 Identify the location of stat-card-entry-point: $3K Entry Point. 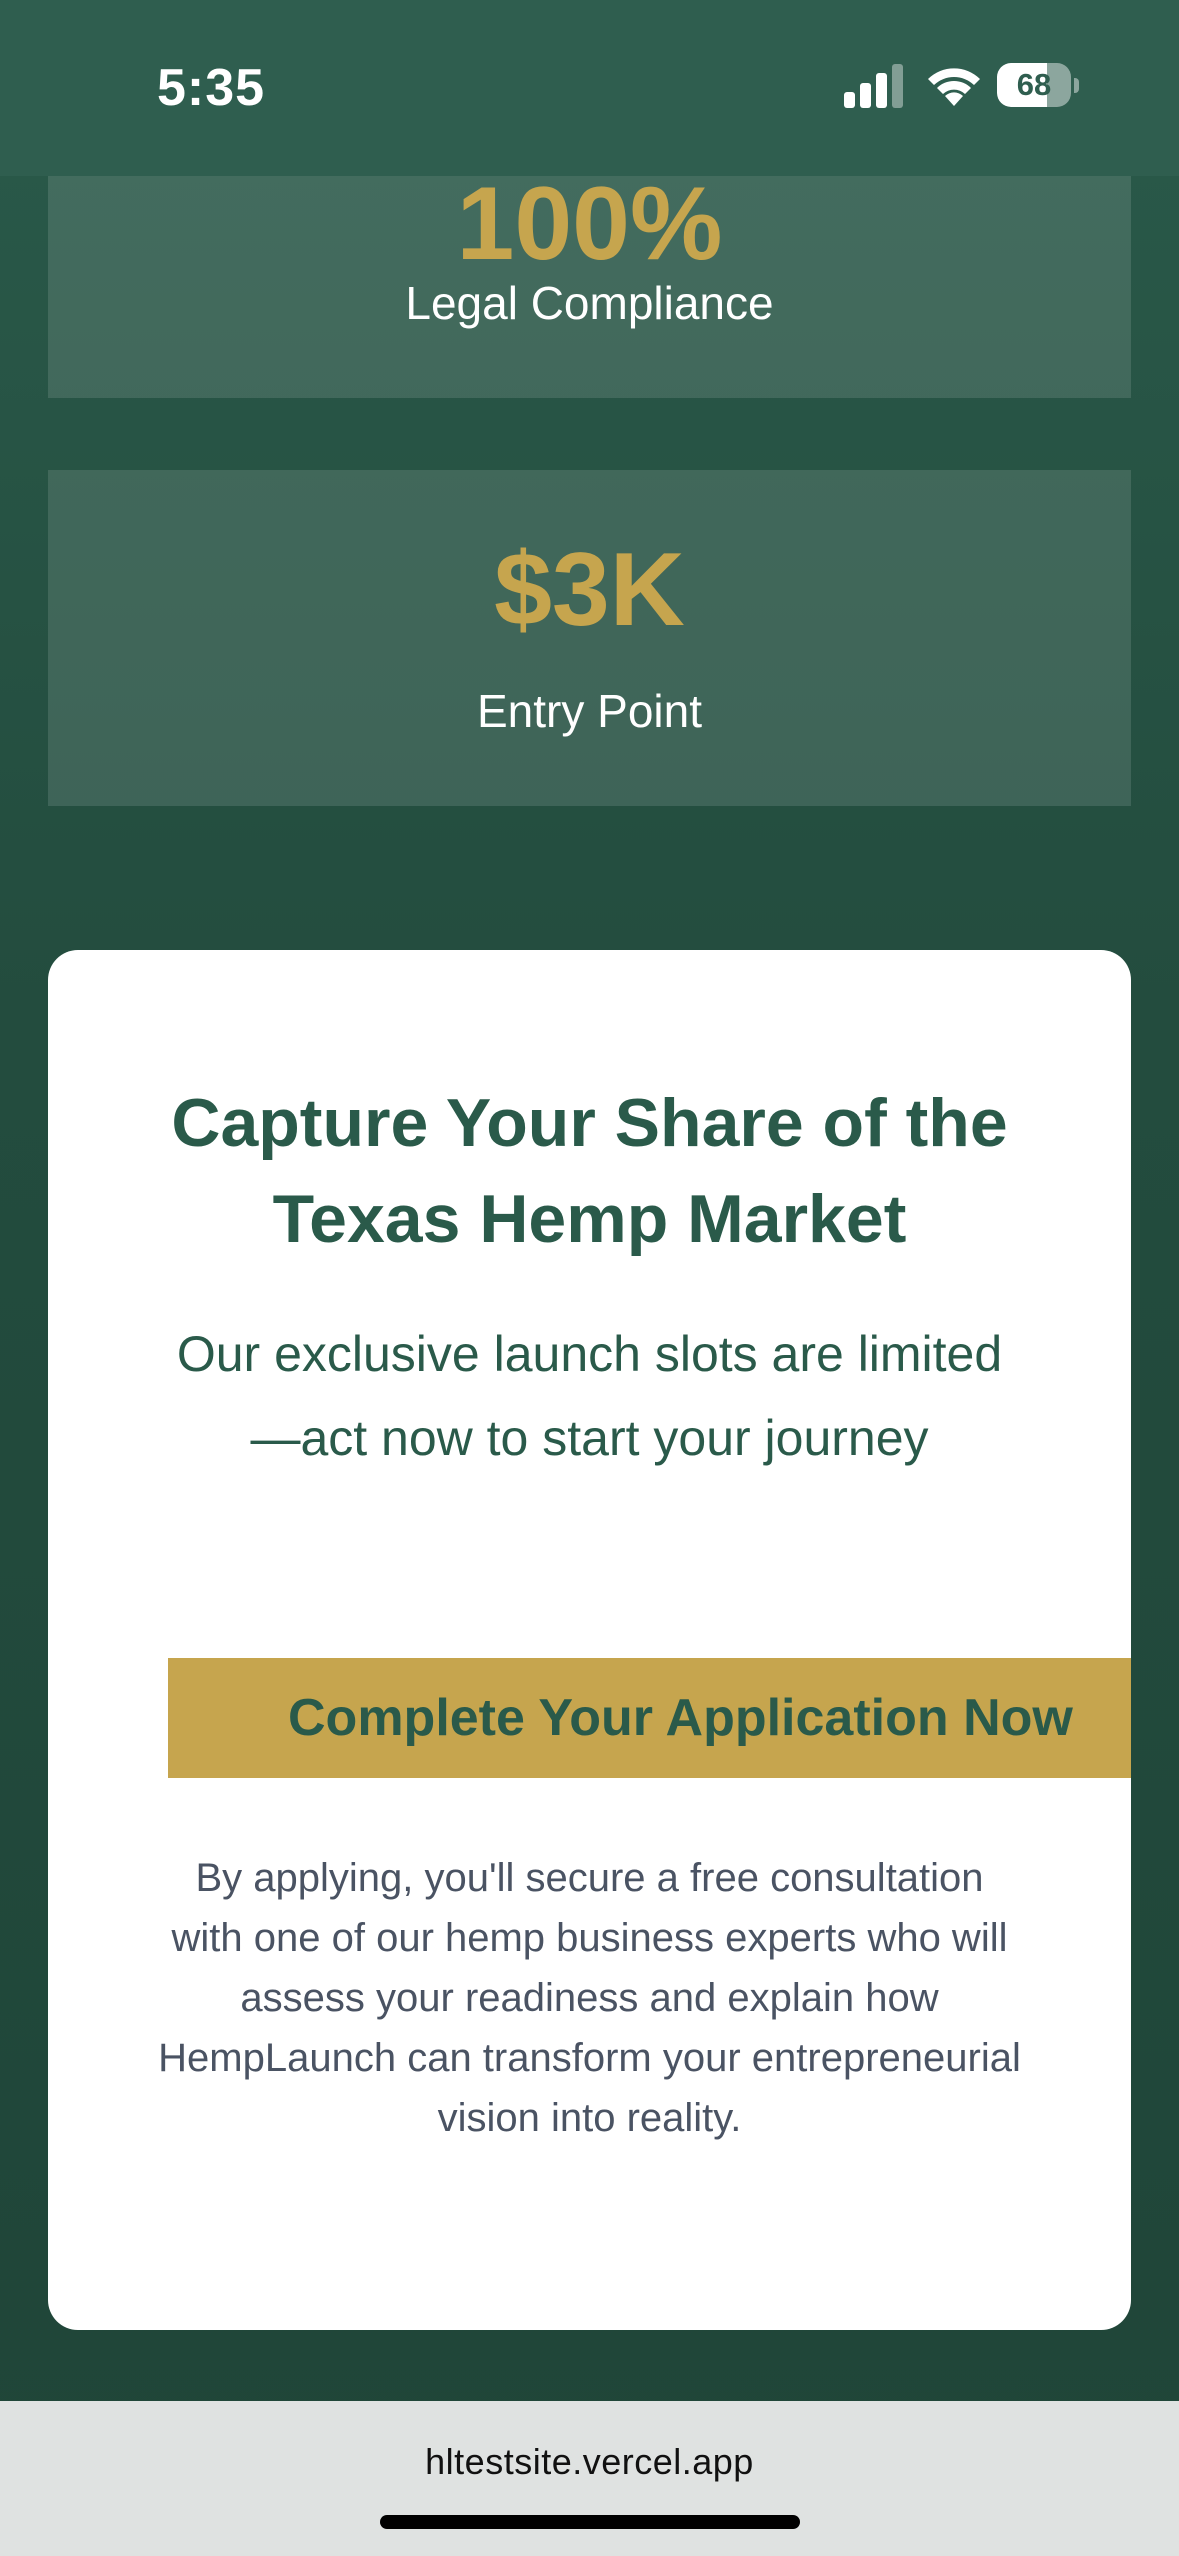
(589, 638).